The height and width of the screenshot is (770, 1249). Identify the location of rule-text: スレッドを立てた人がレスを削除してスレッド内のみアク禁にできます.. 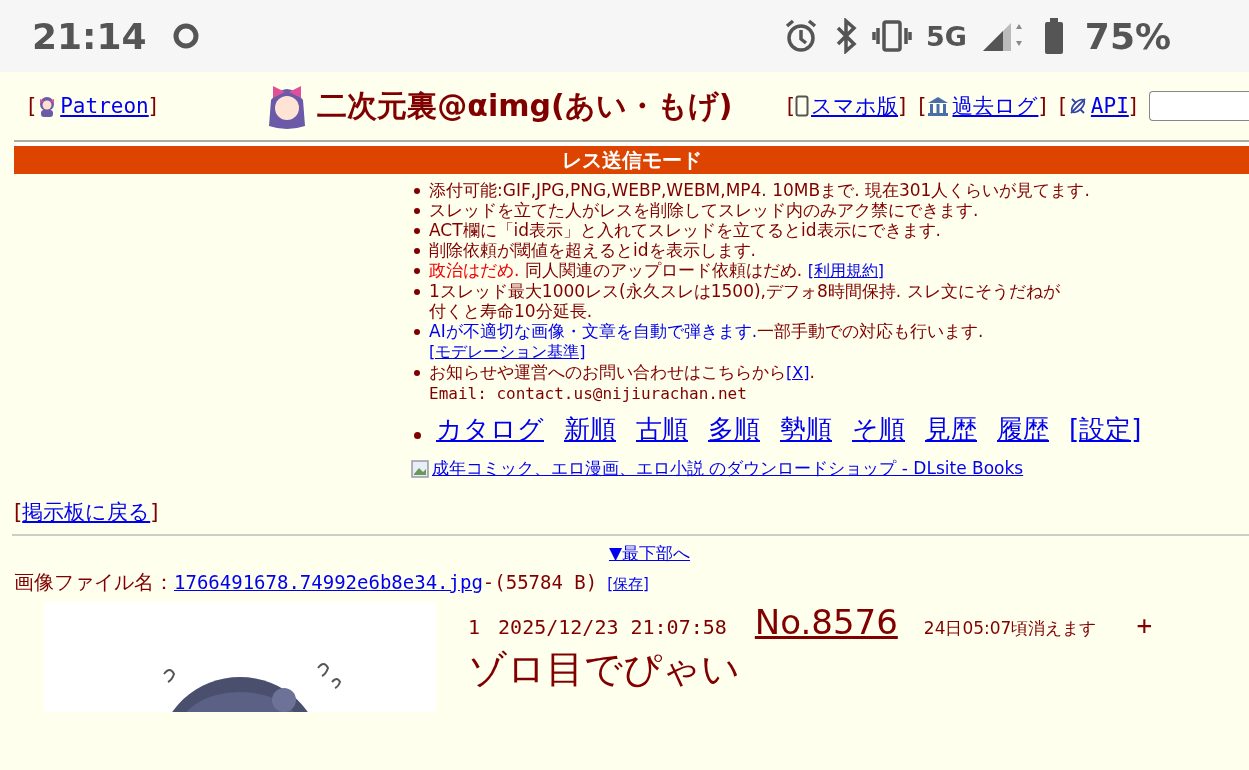
(704, 210).